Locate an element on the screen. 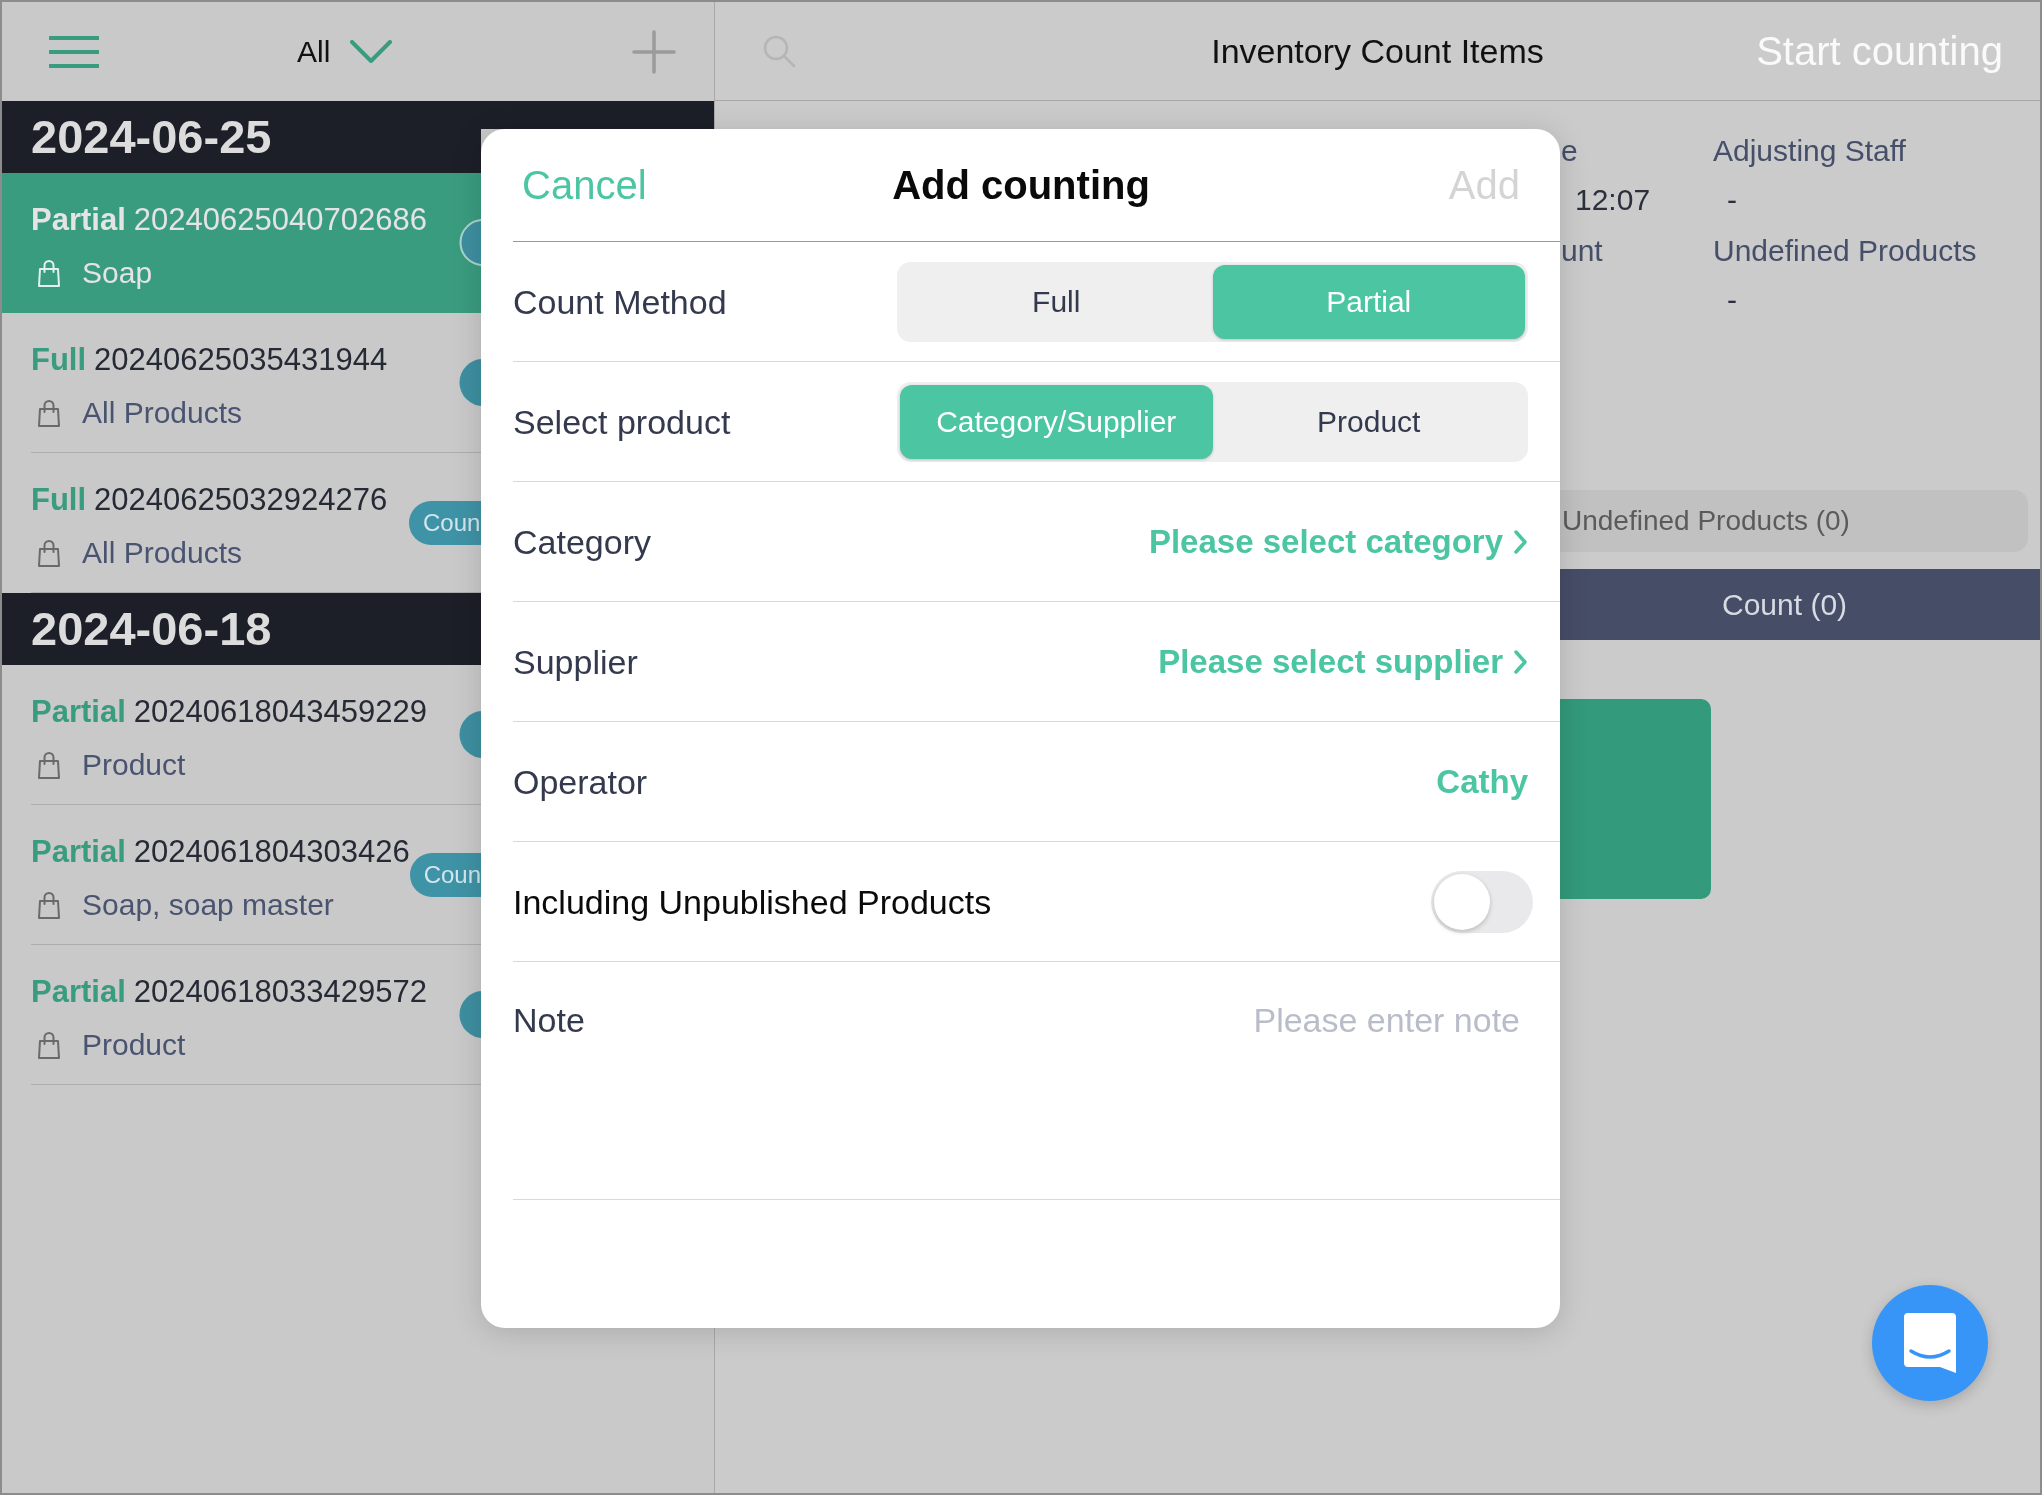 Image resolution: width=2042 pixels, height=1495 pixels. count-number: 20240625035431944 is located at coordinates (241, 360).